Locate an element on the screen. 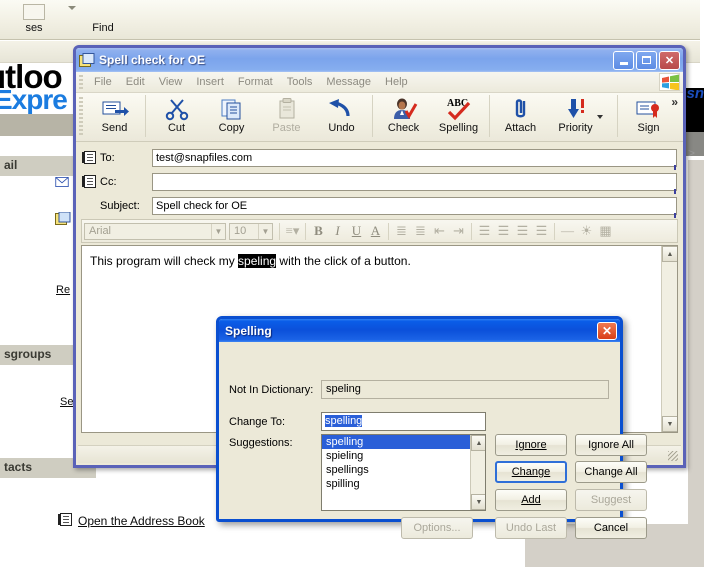 Image resolution: width=704 pixels, height=567 pixels. change-button: Change is located at coordinates (531, 472).